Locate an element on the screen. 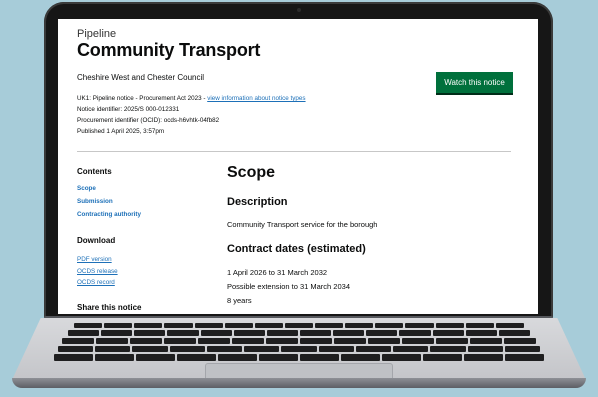 The image size is (598, 397). contents-link-submission: Submission is located at coordinates (95, 201).